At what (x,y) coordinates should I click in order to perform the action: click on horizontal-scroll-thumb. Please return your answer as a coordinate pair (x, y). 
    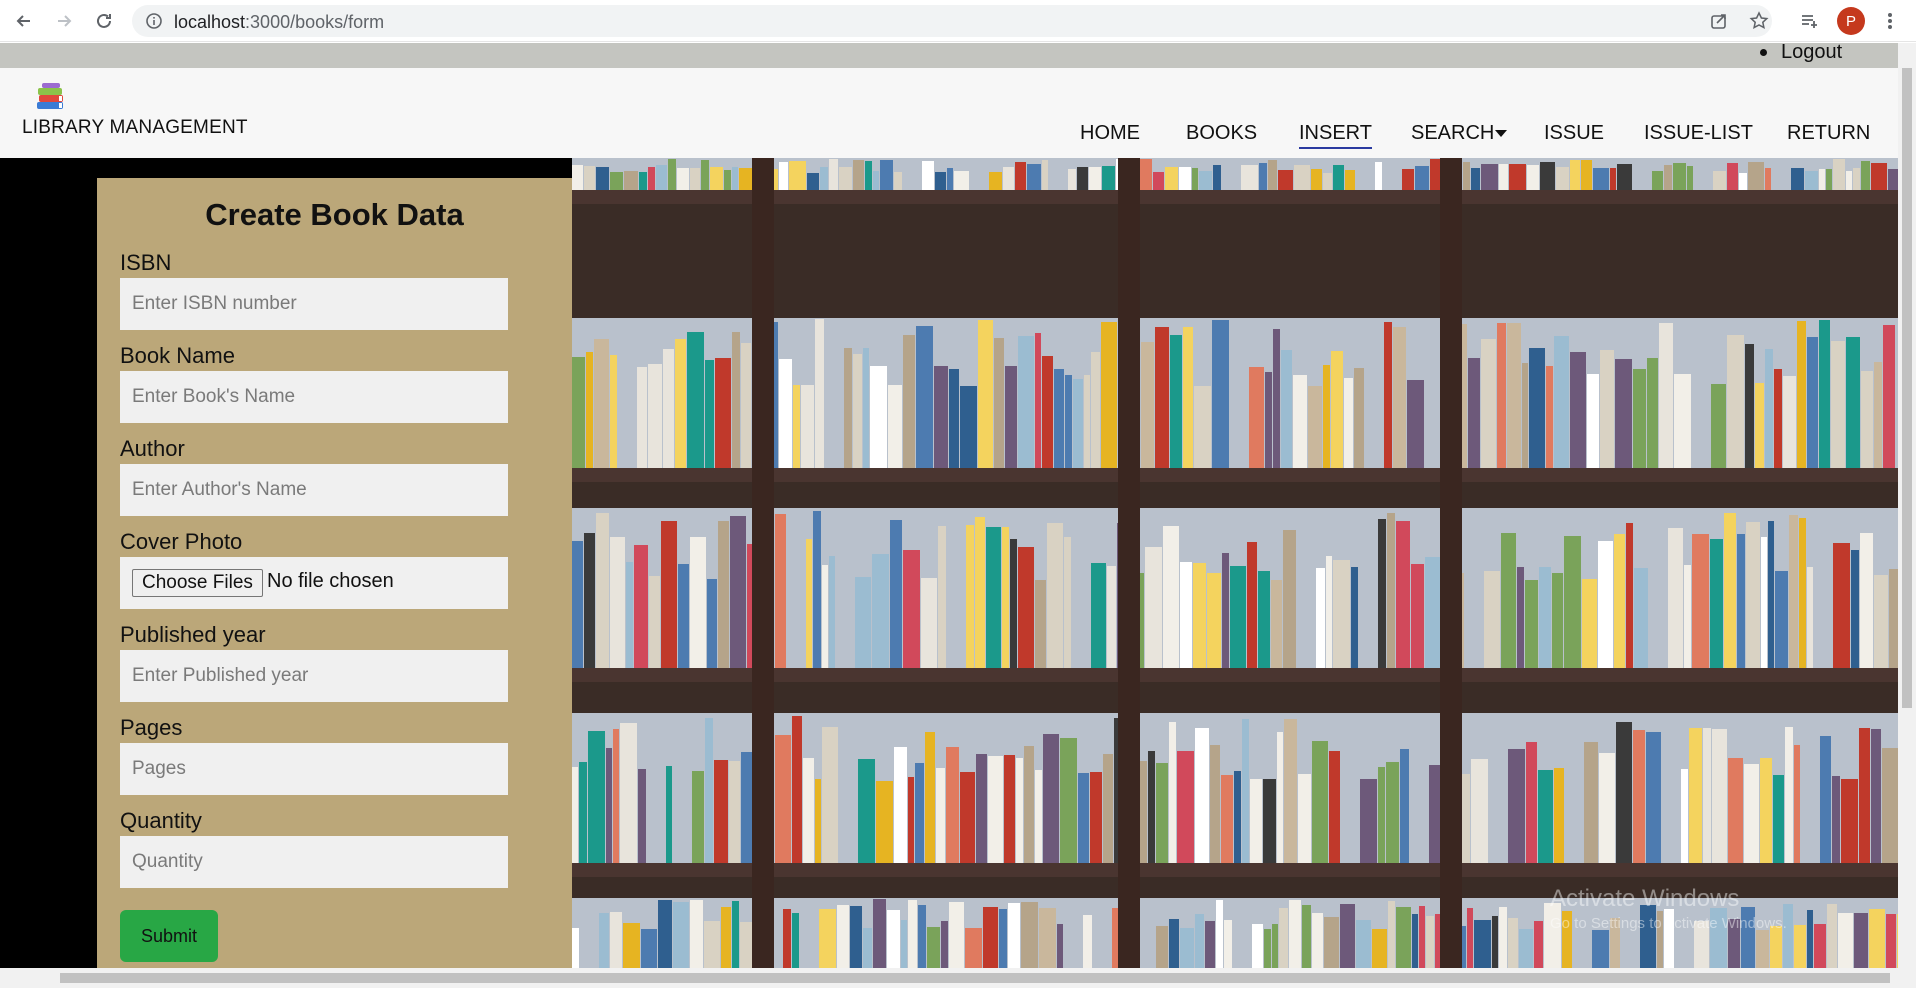
    Looking at the image, I should click on (975, 978).